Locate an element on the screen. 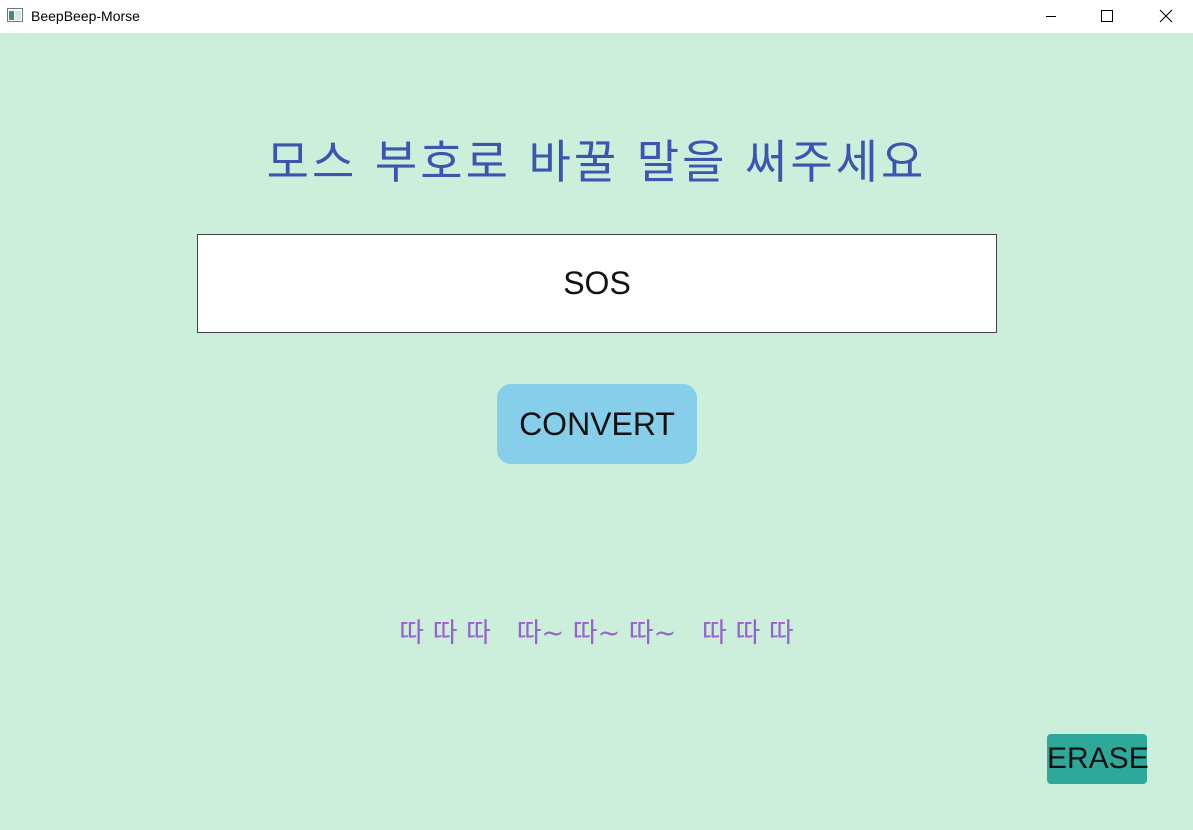  window-title: BeepBeep-Morse is located at coordinates (85, 16).